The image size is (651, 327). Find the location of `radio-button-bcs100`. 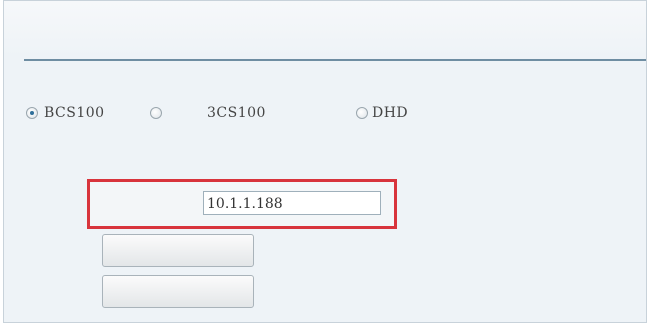

radio-button-bcs100 is located at coordinates (32, 113).